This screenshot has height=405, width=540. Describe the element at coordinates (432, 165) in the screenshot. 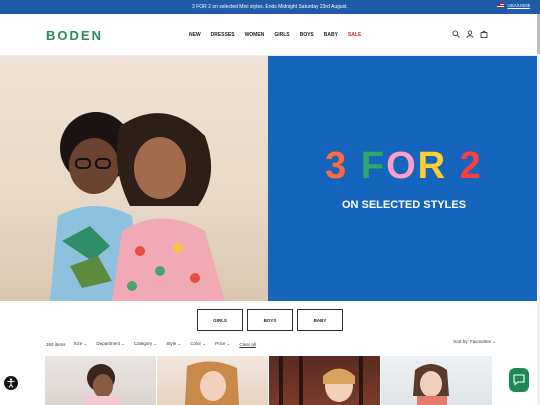

I see `hero-char-4: R` at that location.